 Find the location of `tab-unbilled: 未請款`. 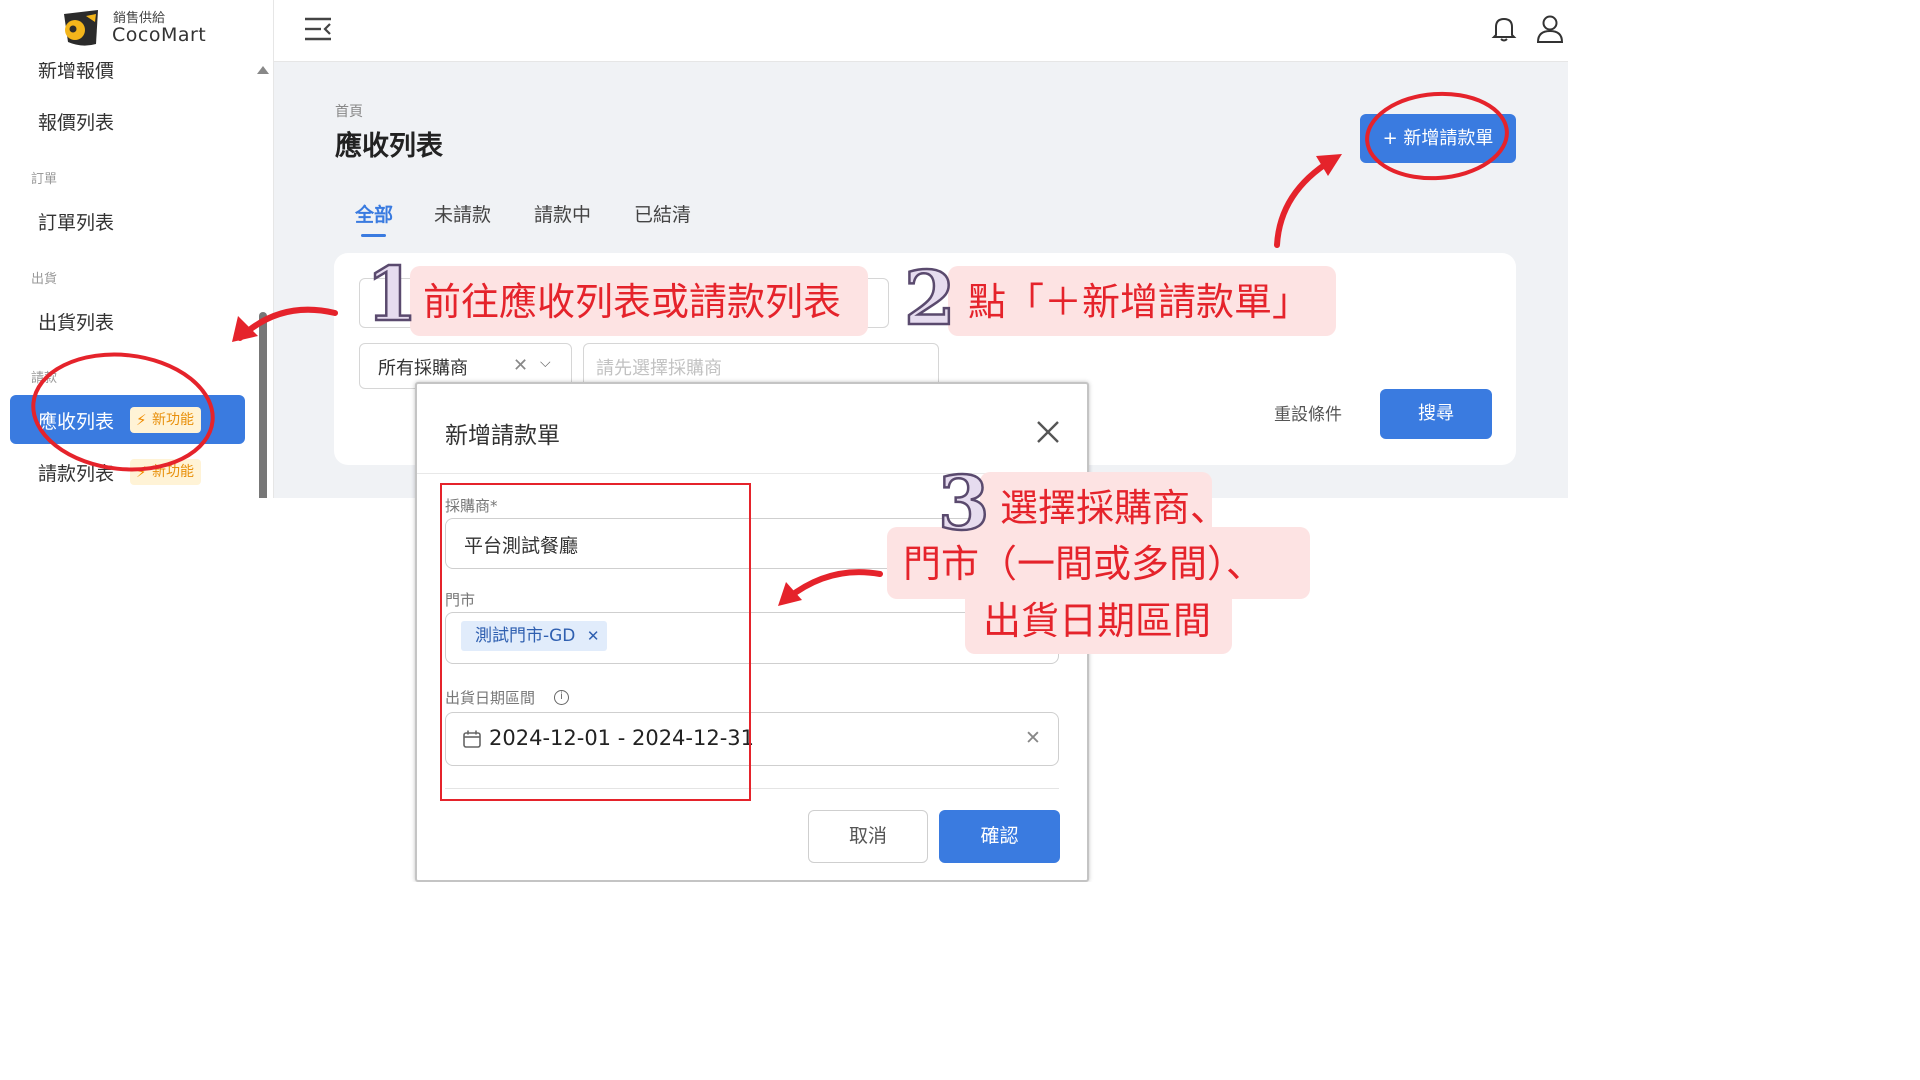

tab-unbilled: 未請款 is located at coordinates (462, 213).